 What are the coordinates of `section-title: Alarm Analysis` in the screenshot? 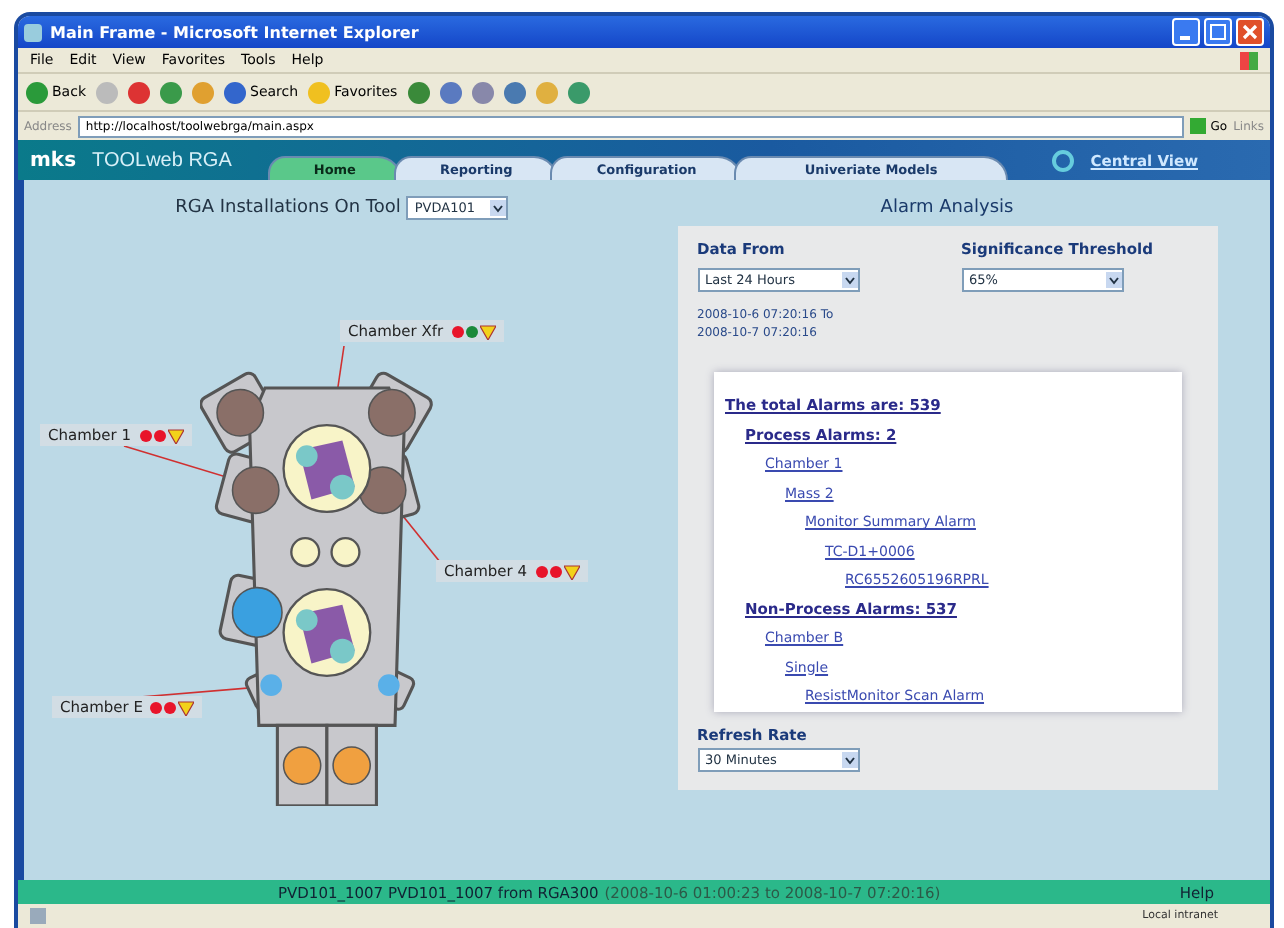 It's located at (947, 208).